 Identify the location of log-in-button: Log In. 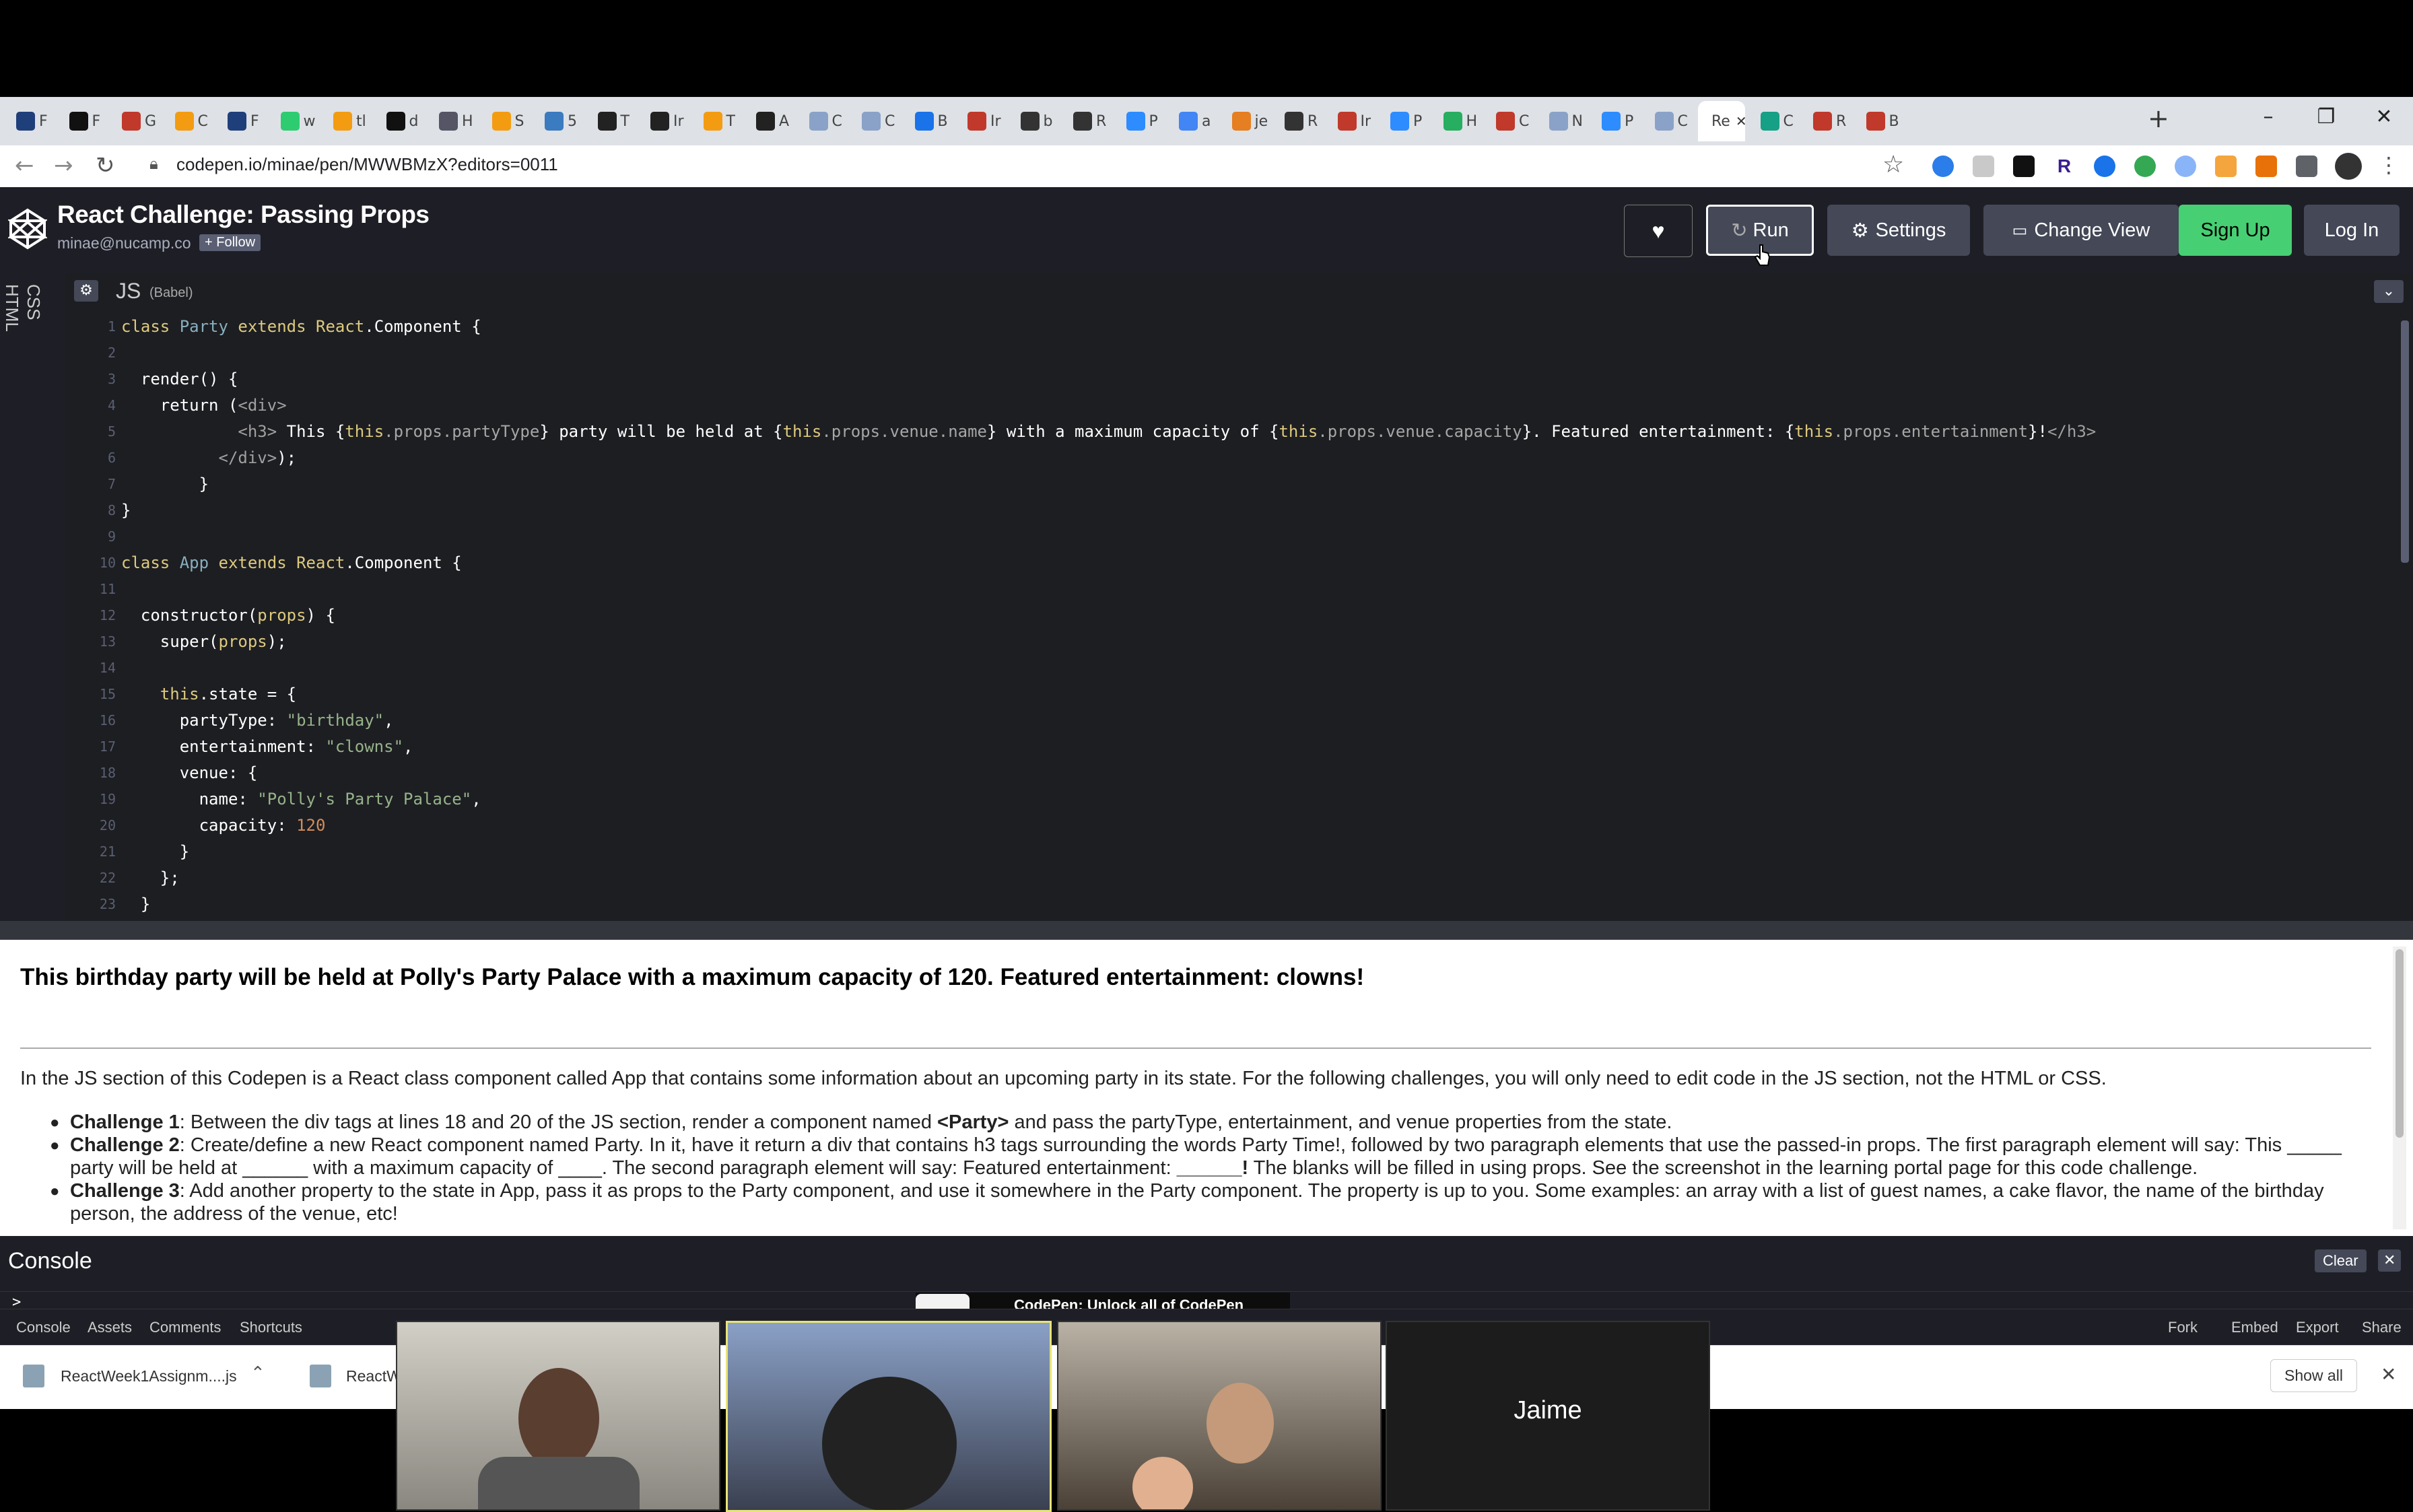
(2352, 230).